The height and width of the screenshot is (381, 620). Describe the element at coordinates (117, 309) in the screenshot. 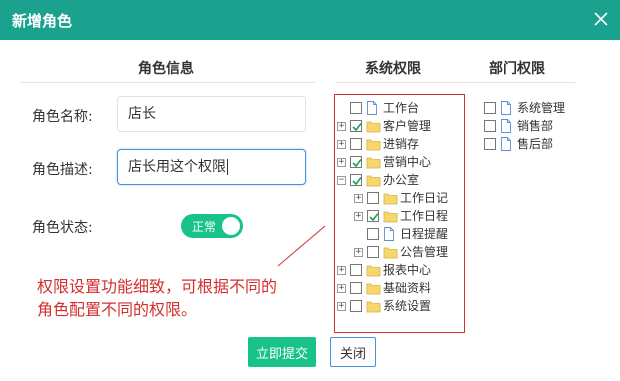

I see `annotation-text-line2: 角色配置不同的权限。` at that location.